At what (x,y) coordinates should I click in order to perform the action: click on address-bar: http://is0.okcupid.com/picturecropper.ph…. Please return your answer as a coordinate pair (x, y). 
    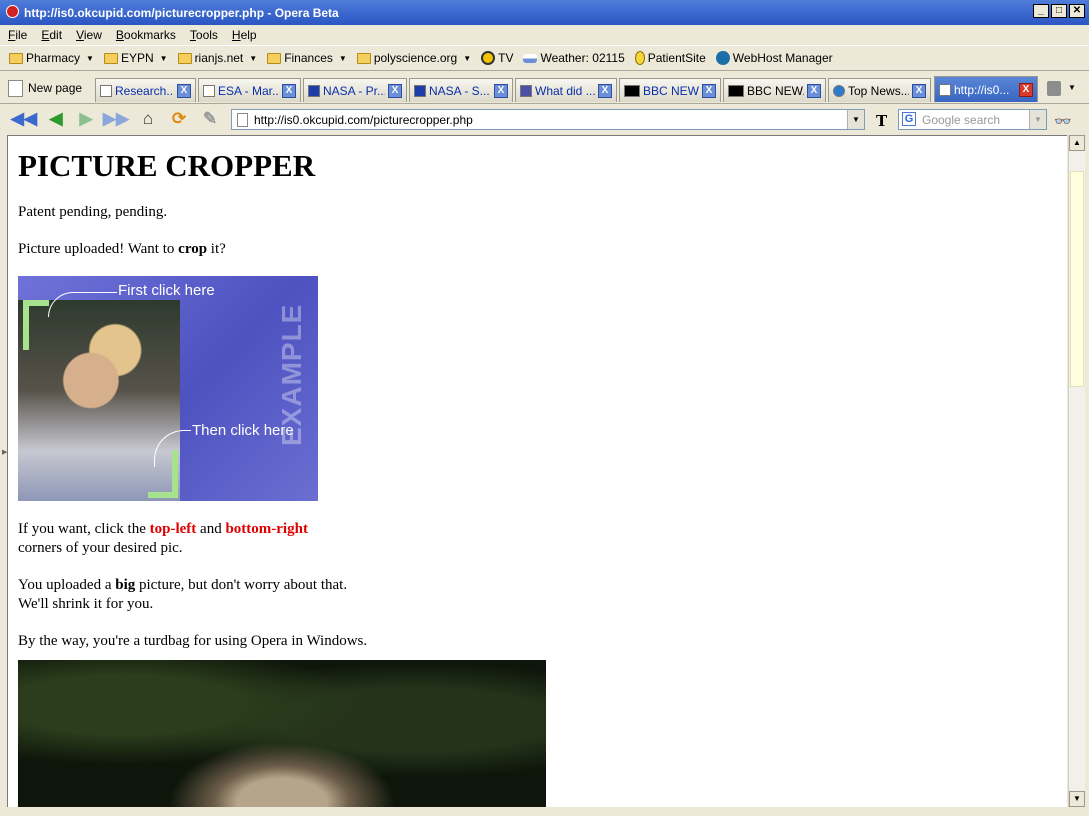
    Looking at the image, I should click on (548, 119).